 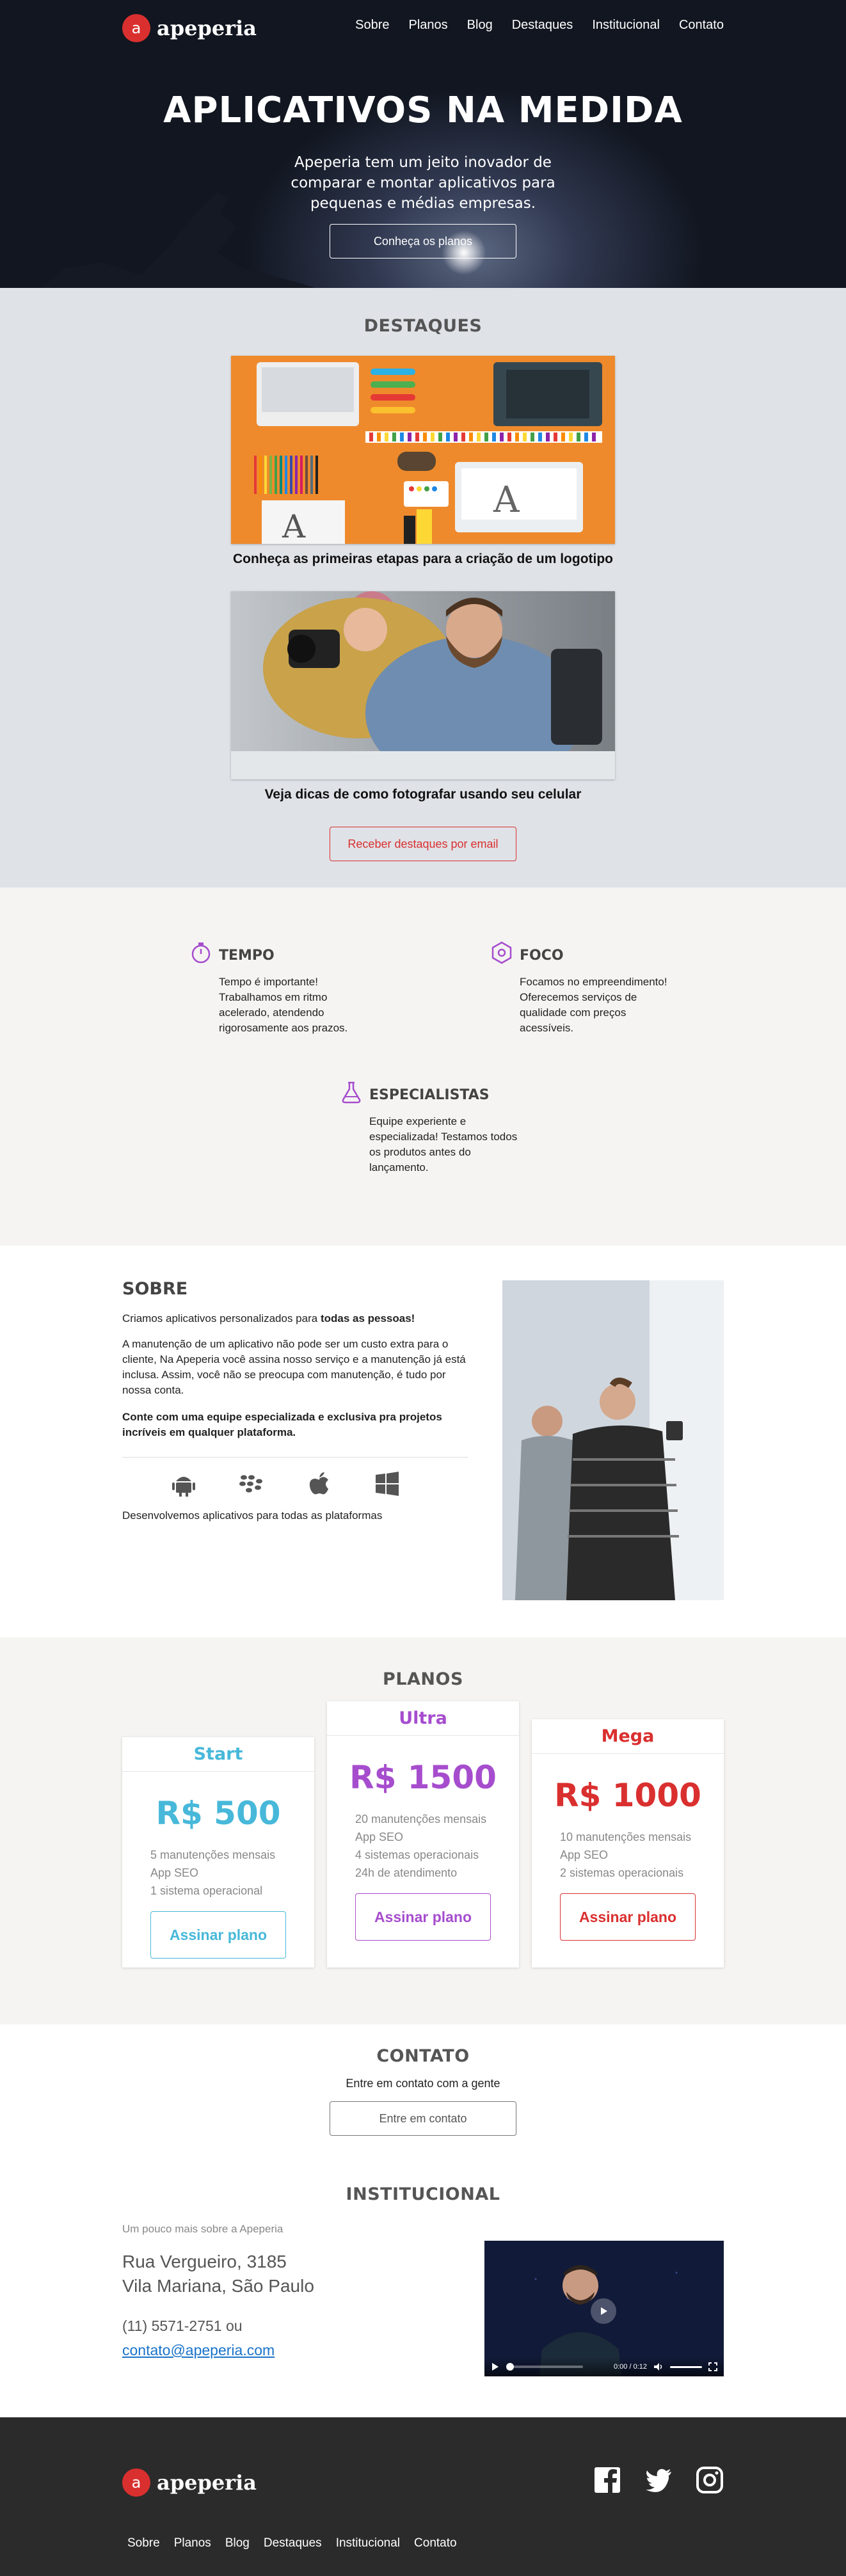 I want to click on nav-link-destaques: Destaques, so click(x=542, y=26).